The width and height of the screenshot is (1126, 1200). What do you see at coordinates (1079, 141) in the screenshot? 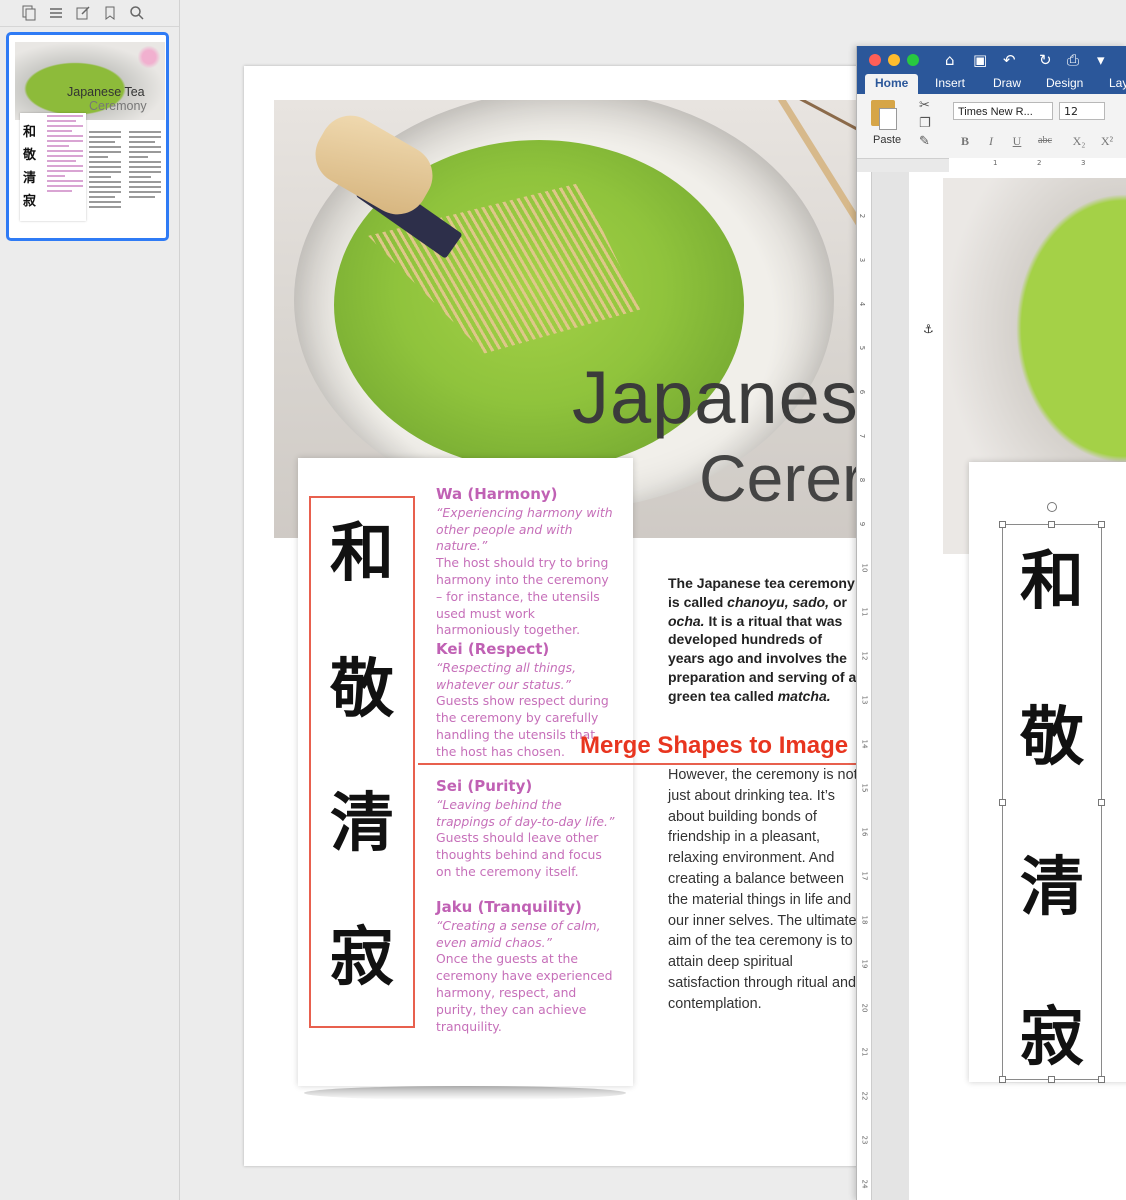
I see `subscript-button: X₂` at bounding box center [1079, 141].